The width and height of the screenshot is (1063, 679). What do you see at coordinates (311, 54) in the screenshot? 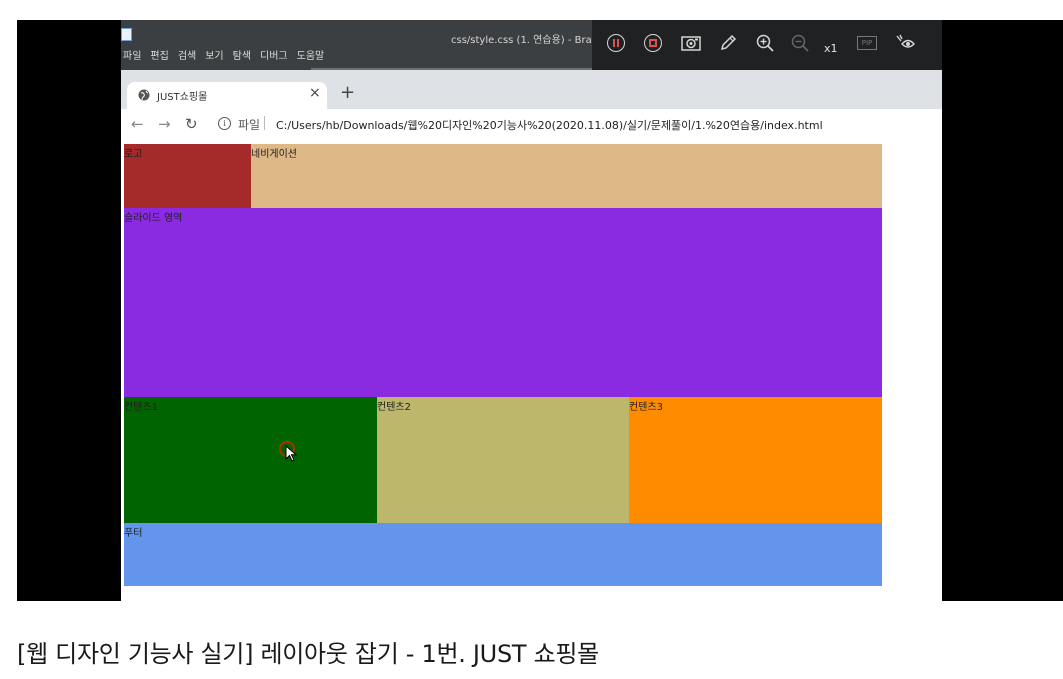
I see `menu-help: 도움말` at bounding box center [311, 54].